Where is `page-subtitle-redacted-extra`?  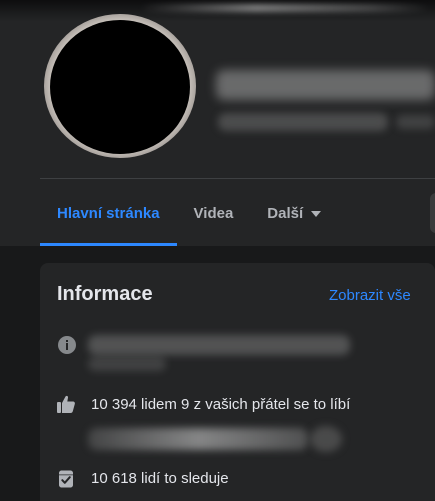 page-subtitle-redacted-extra is located at coordinates (415, 122).